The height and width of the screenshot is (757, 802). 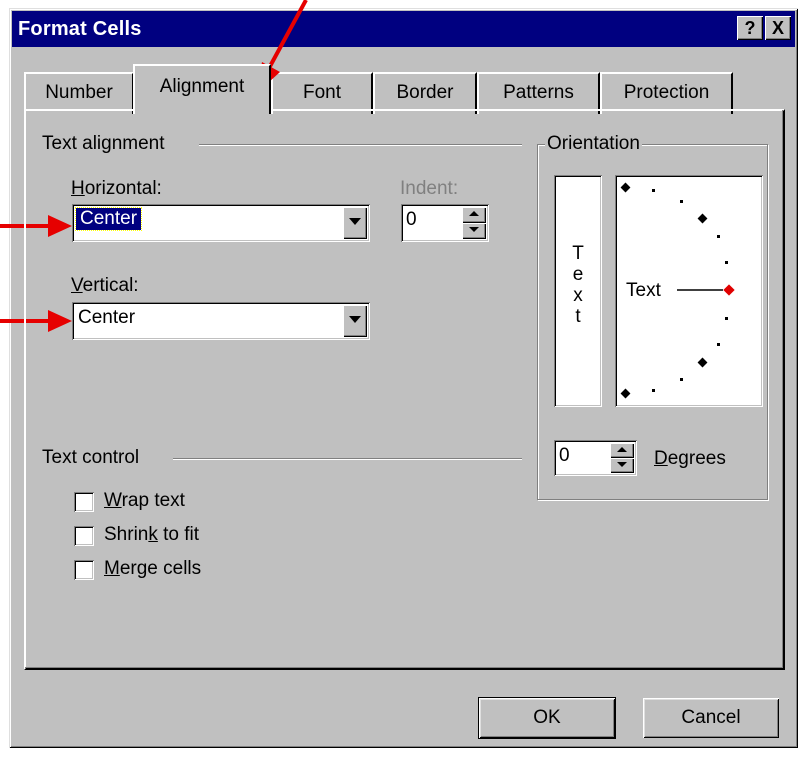 I want to click on window-title: Format Cells, so click(x=80, y=29).